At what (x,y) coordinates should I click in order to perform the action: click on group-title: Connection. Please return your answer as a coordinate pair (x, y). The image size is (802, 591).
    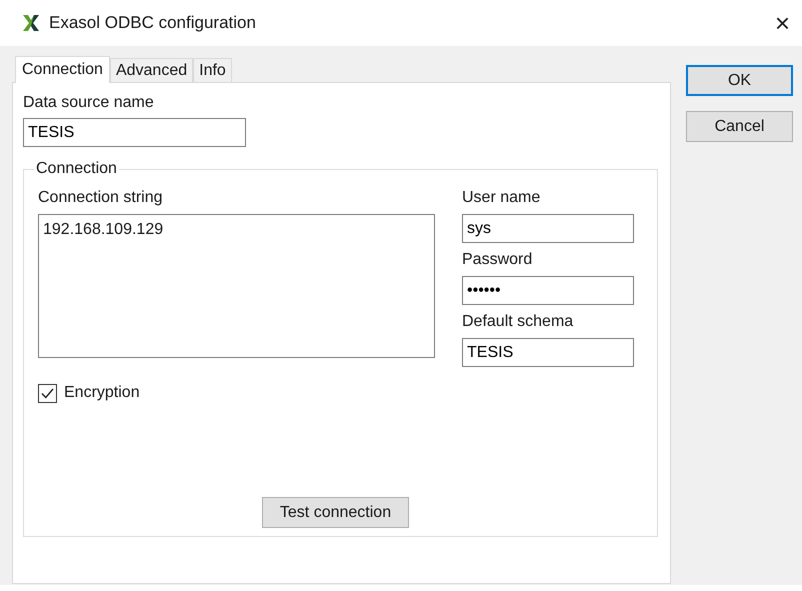
    Looking at the image, I should click on (76, 169).